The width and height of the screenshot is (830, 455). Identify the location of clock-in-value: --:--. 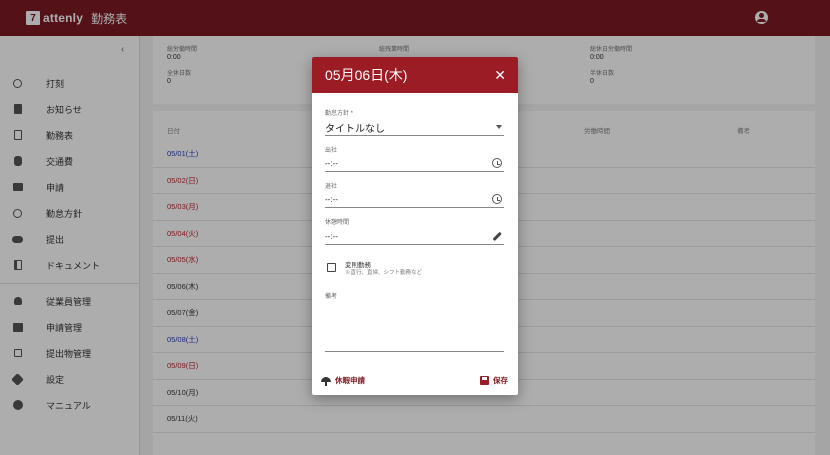
(331, 163).